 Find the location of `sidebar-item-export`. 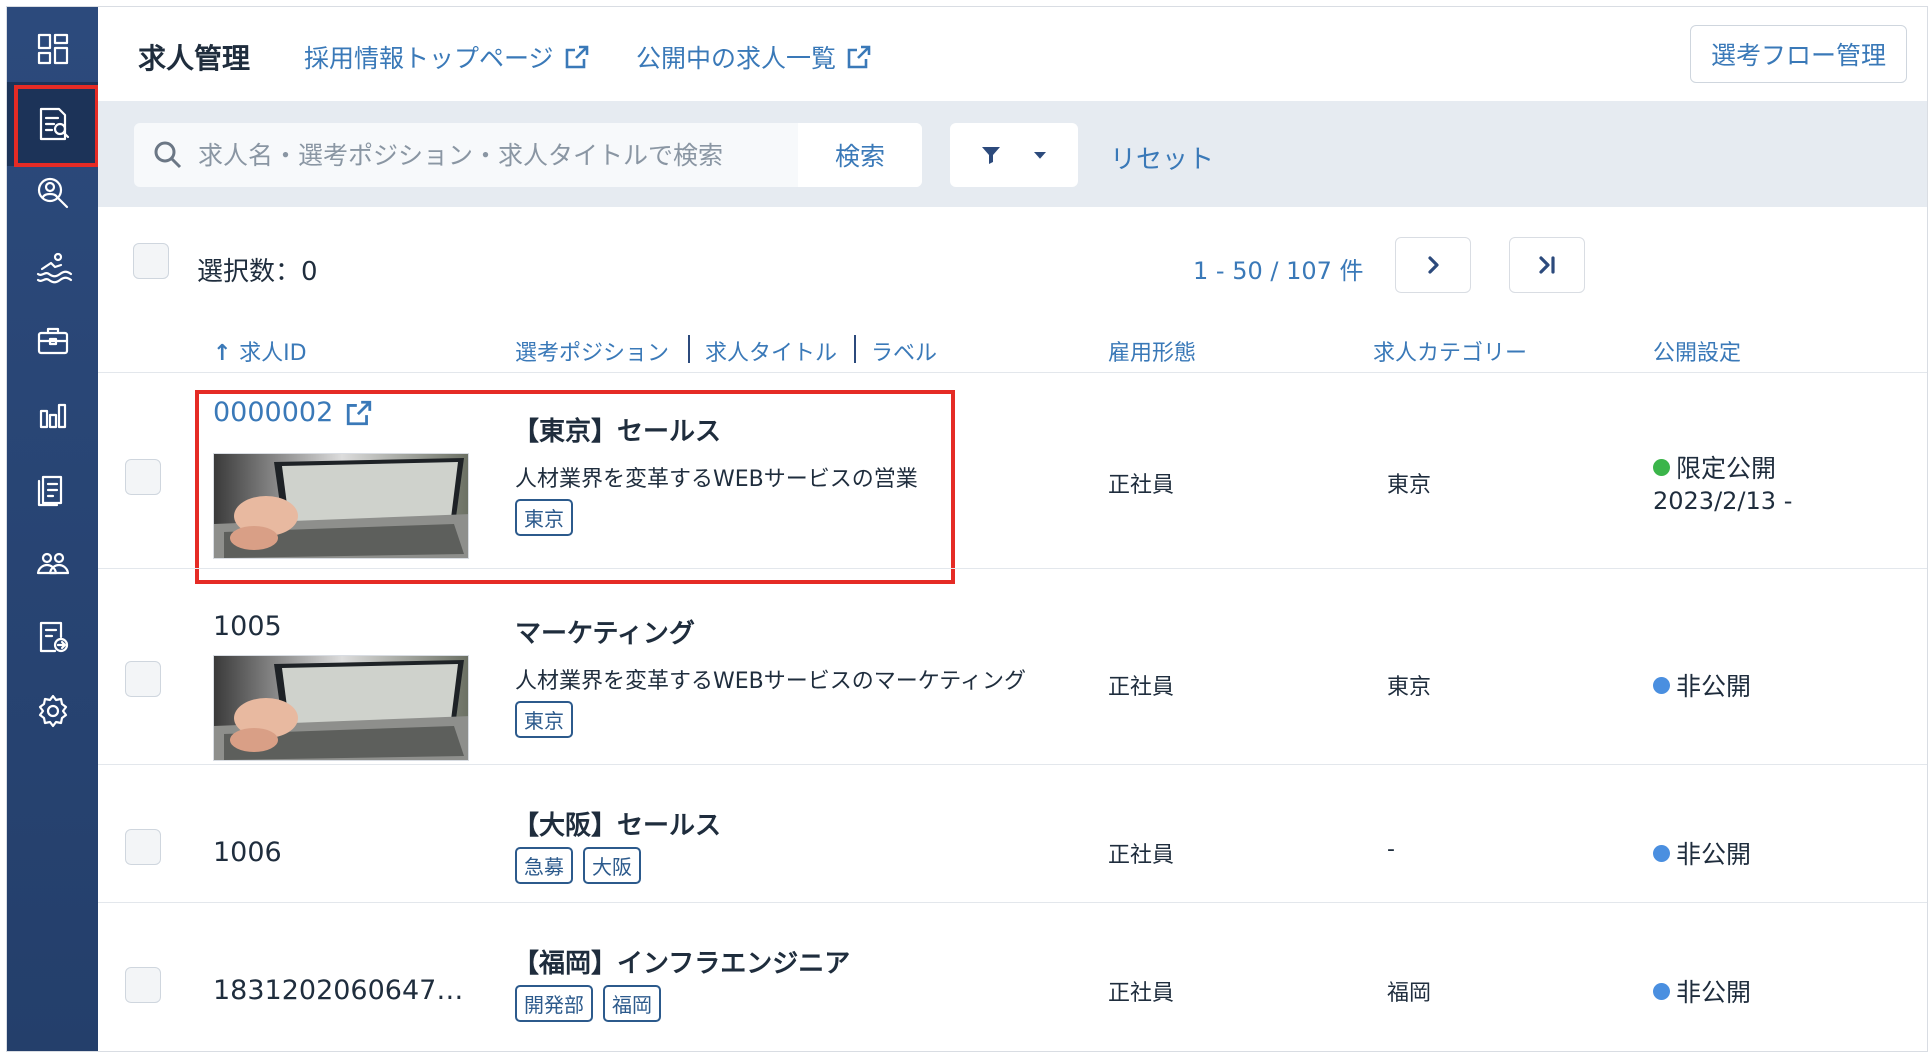

sidebar-item-export is located at coordinates (52, 637).